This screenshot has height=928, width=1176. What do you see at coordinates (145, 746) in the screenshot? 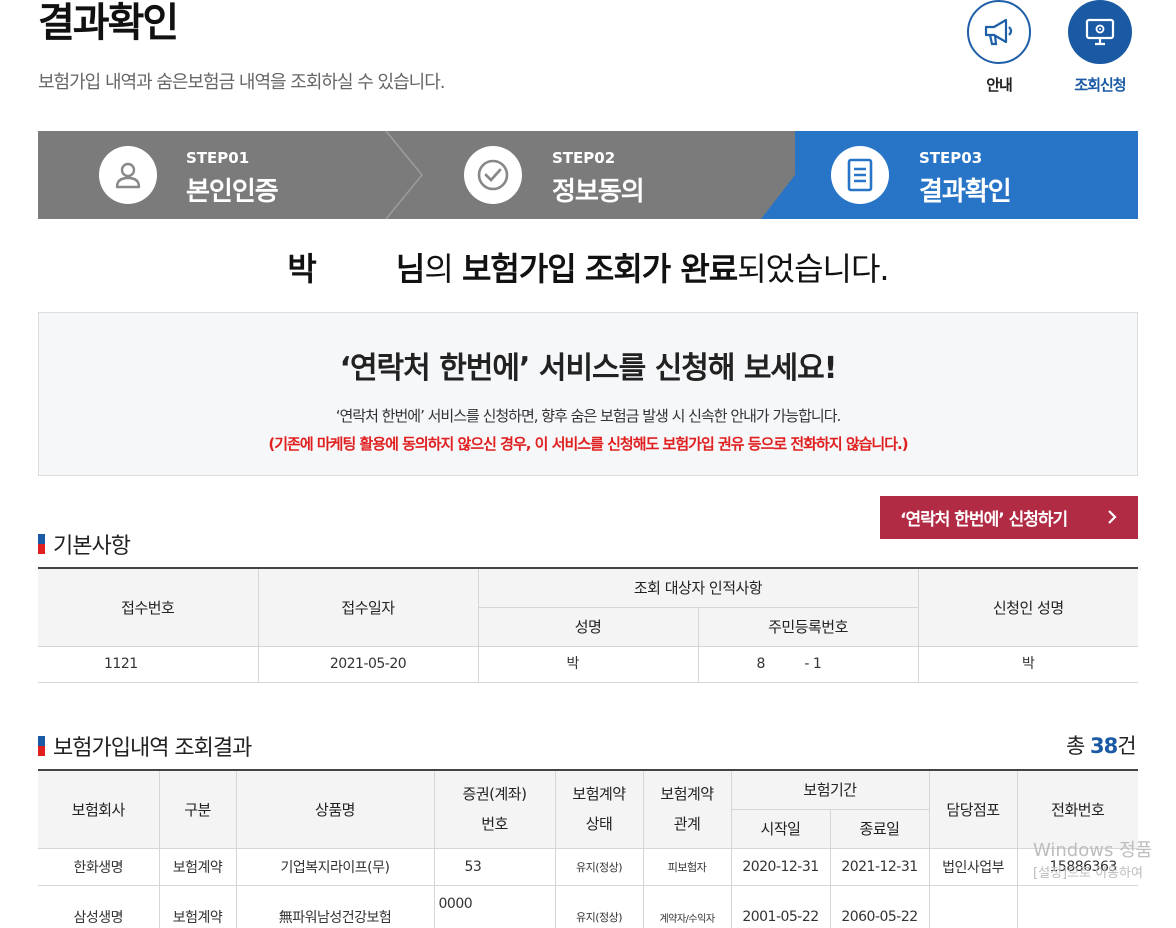
I see `results-section-title: 보험가입내역 조회결과` at bounding box center [145, 746].